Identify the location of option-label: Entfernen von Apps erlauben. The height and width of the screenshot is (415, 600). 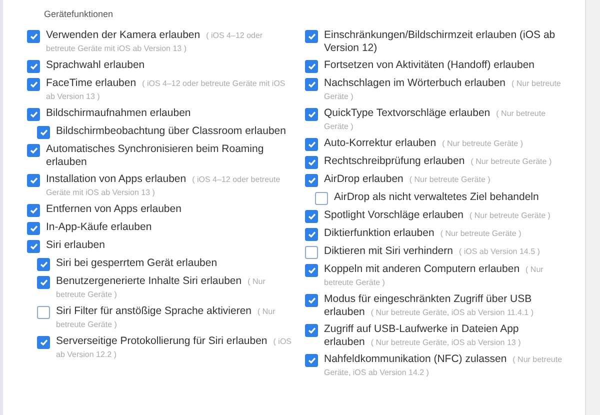
(114, 209).